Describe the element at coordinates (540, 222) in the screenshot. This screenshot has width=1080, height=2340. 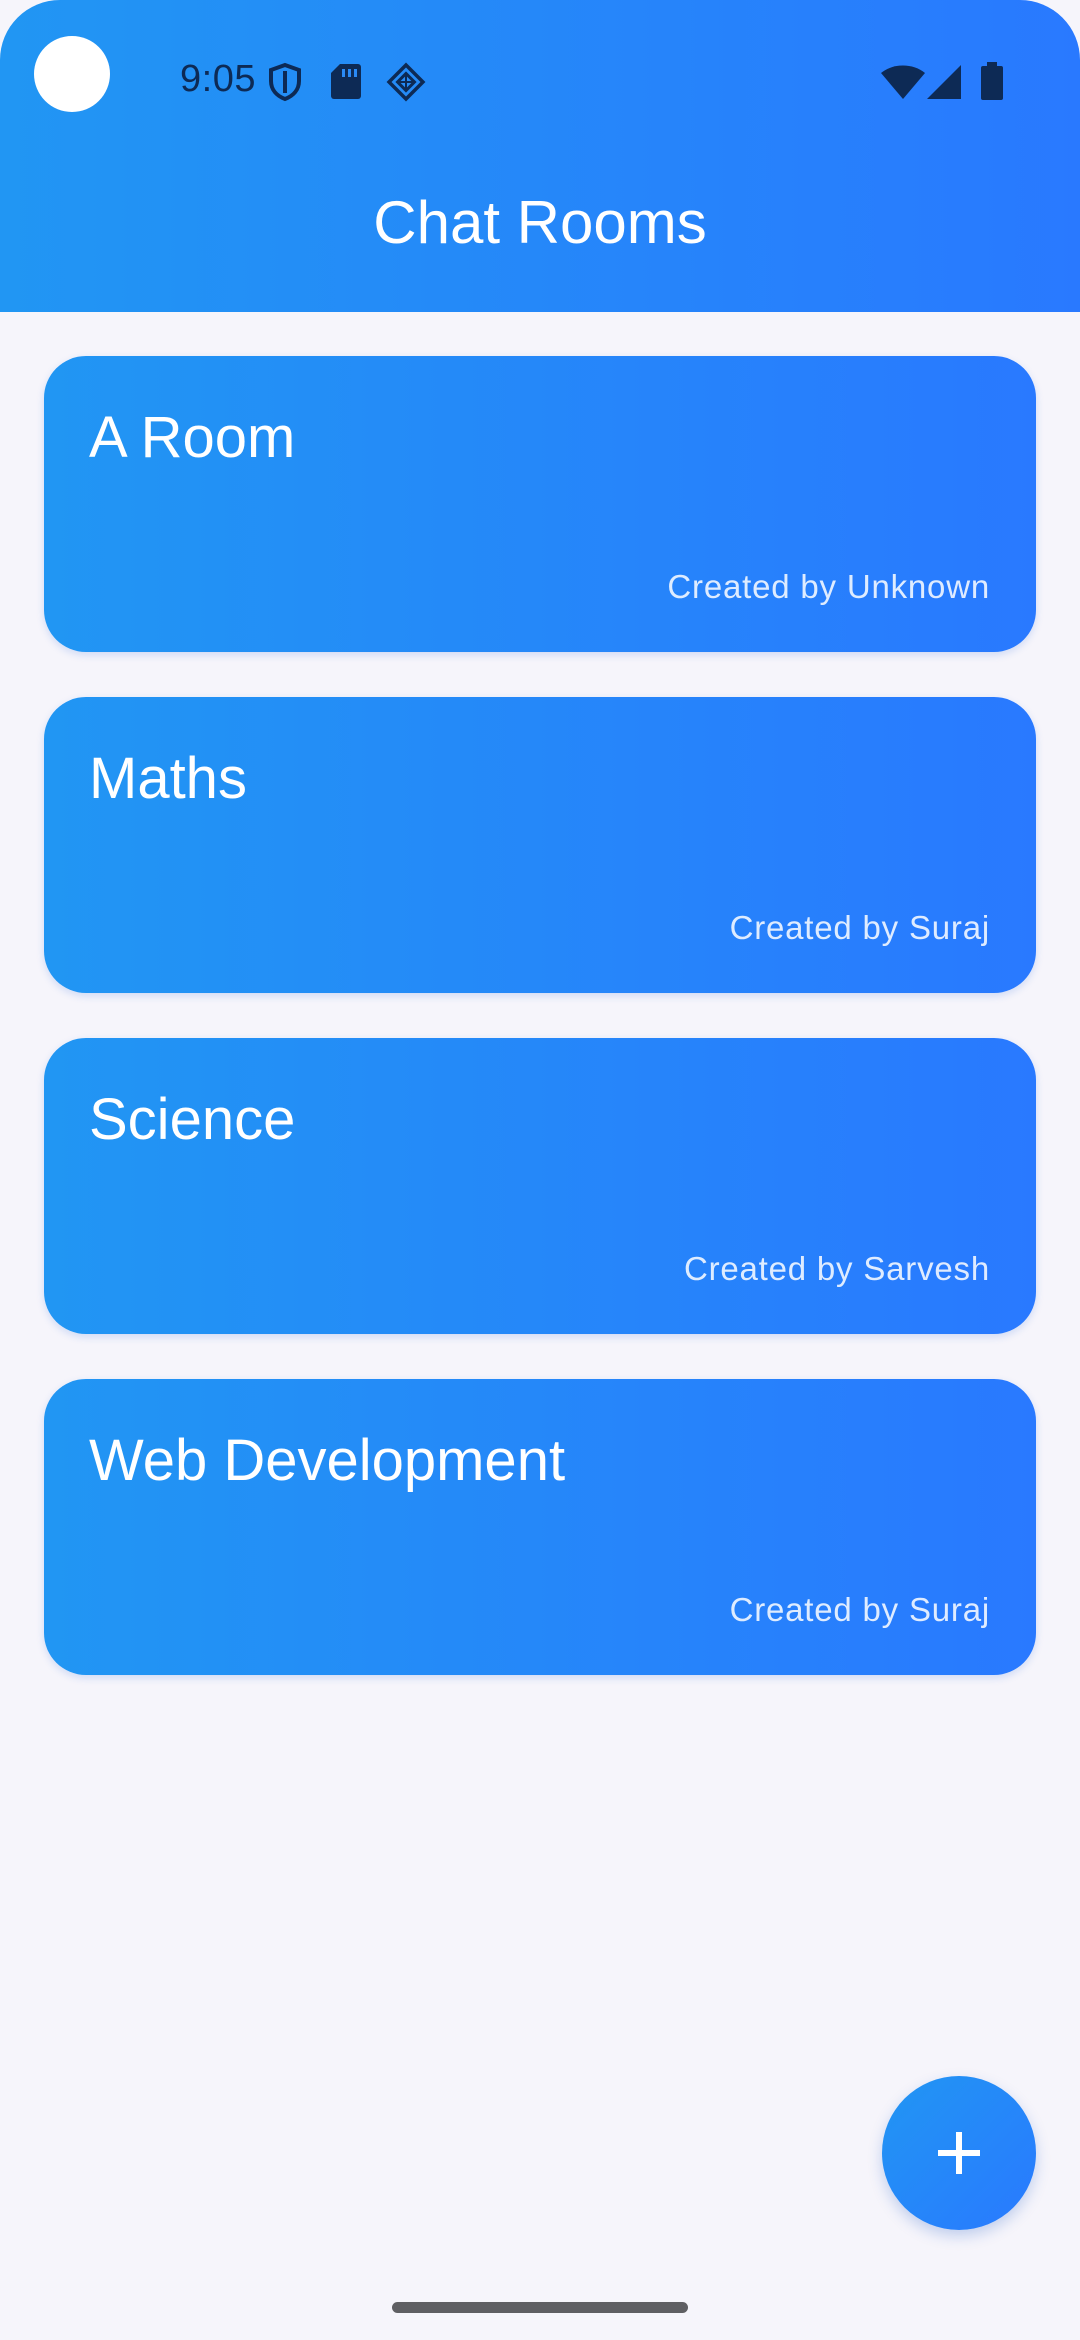
I see `page-title: Chat Rooms` at that location.